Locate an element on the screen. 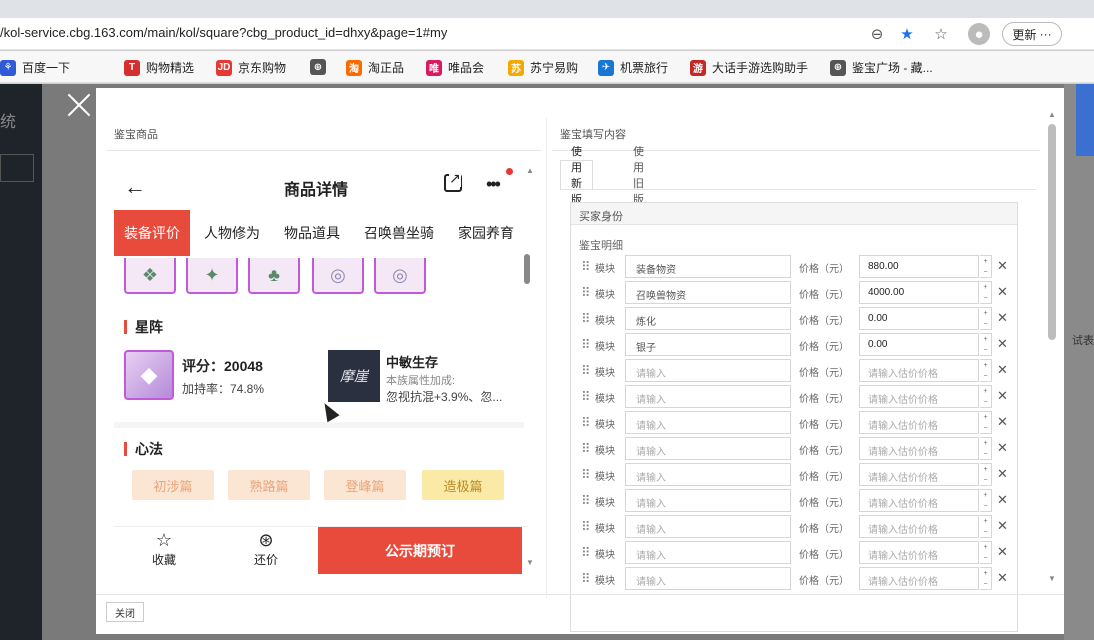  bookmark-item: ⊕ is located at coordinates (321, 67).